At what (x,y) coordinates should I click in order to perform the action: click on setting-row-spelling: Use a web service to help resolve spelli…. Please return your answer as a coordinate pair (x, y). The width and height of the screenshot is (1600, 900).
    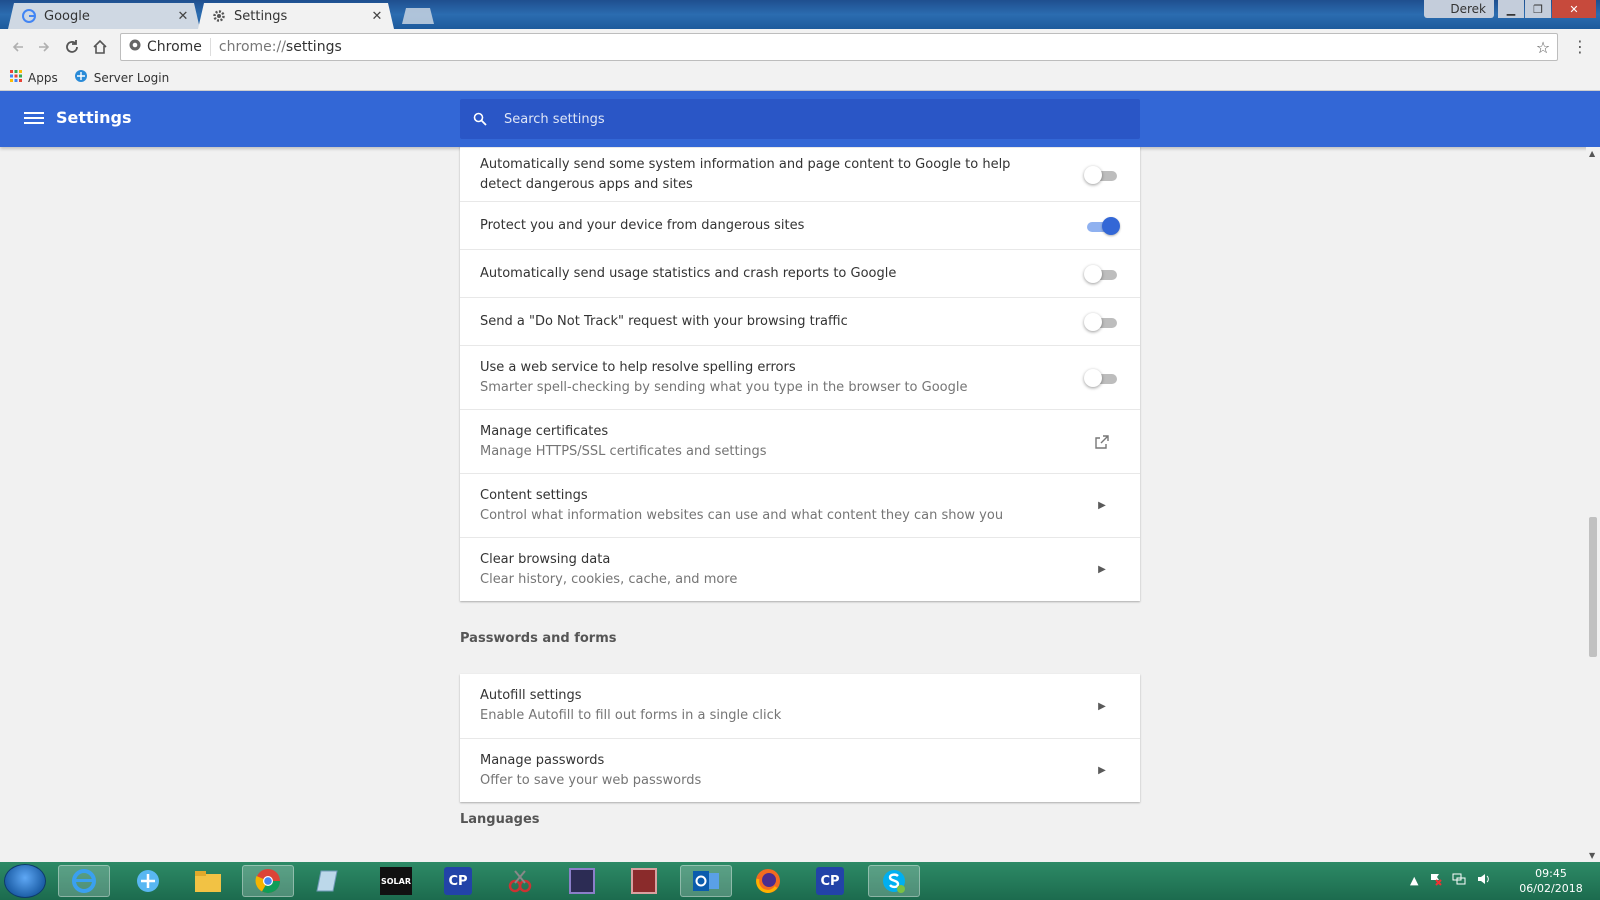
    Looking at the image, I should click on (800, 377).